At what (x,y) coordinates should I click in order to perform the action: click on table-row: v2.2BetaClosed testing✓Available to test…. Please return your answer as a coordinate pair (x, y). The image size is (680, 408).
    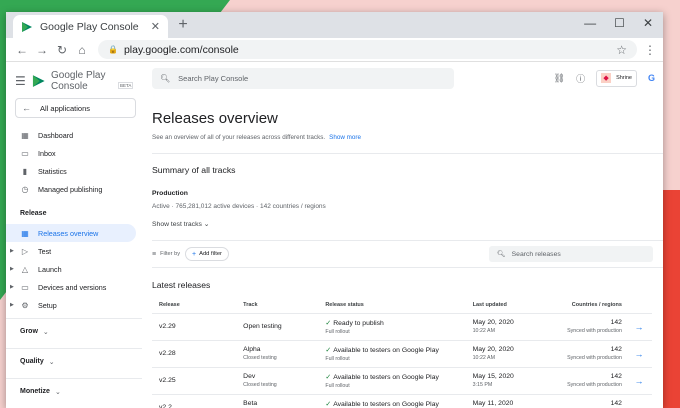
    Looking at the image, I should click on (402, 401).